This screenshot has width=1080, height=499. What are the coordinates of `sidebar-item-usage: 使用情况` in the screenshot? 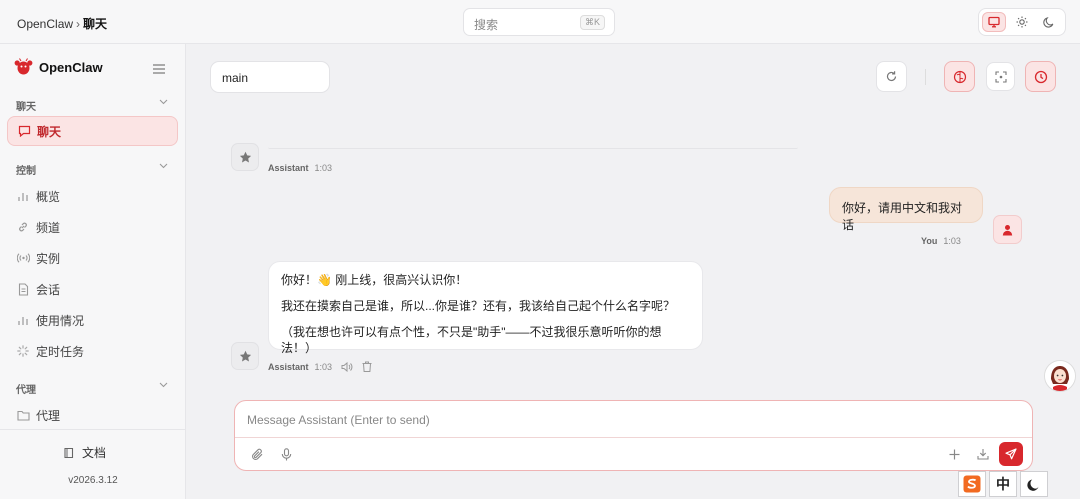 It's located at (92, 320).